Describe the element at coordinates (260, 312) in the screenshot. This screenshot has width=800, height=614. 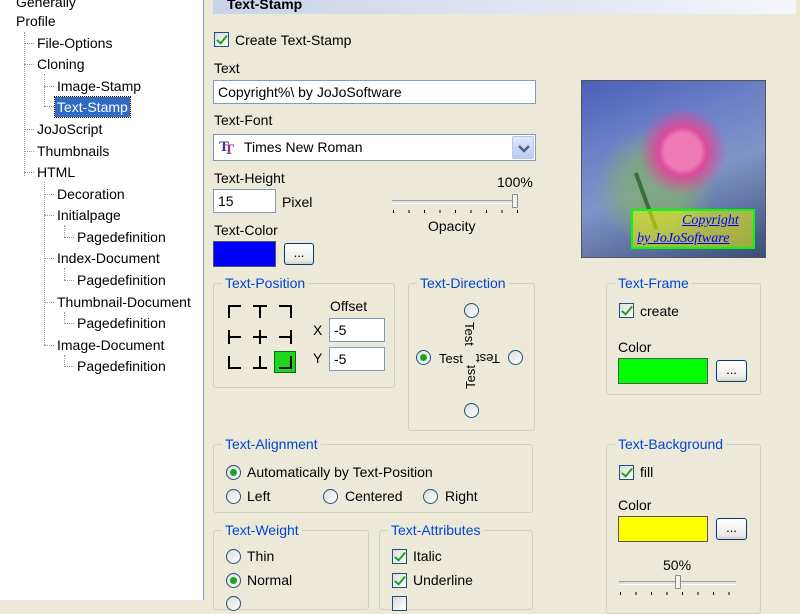
I see `position-top-center` at that location.